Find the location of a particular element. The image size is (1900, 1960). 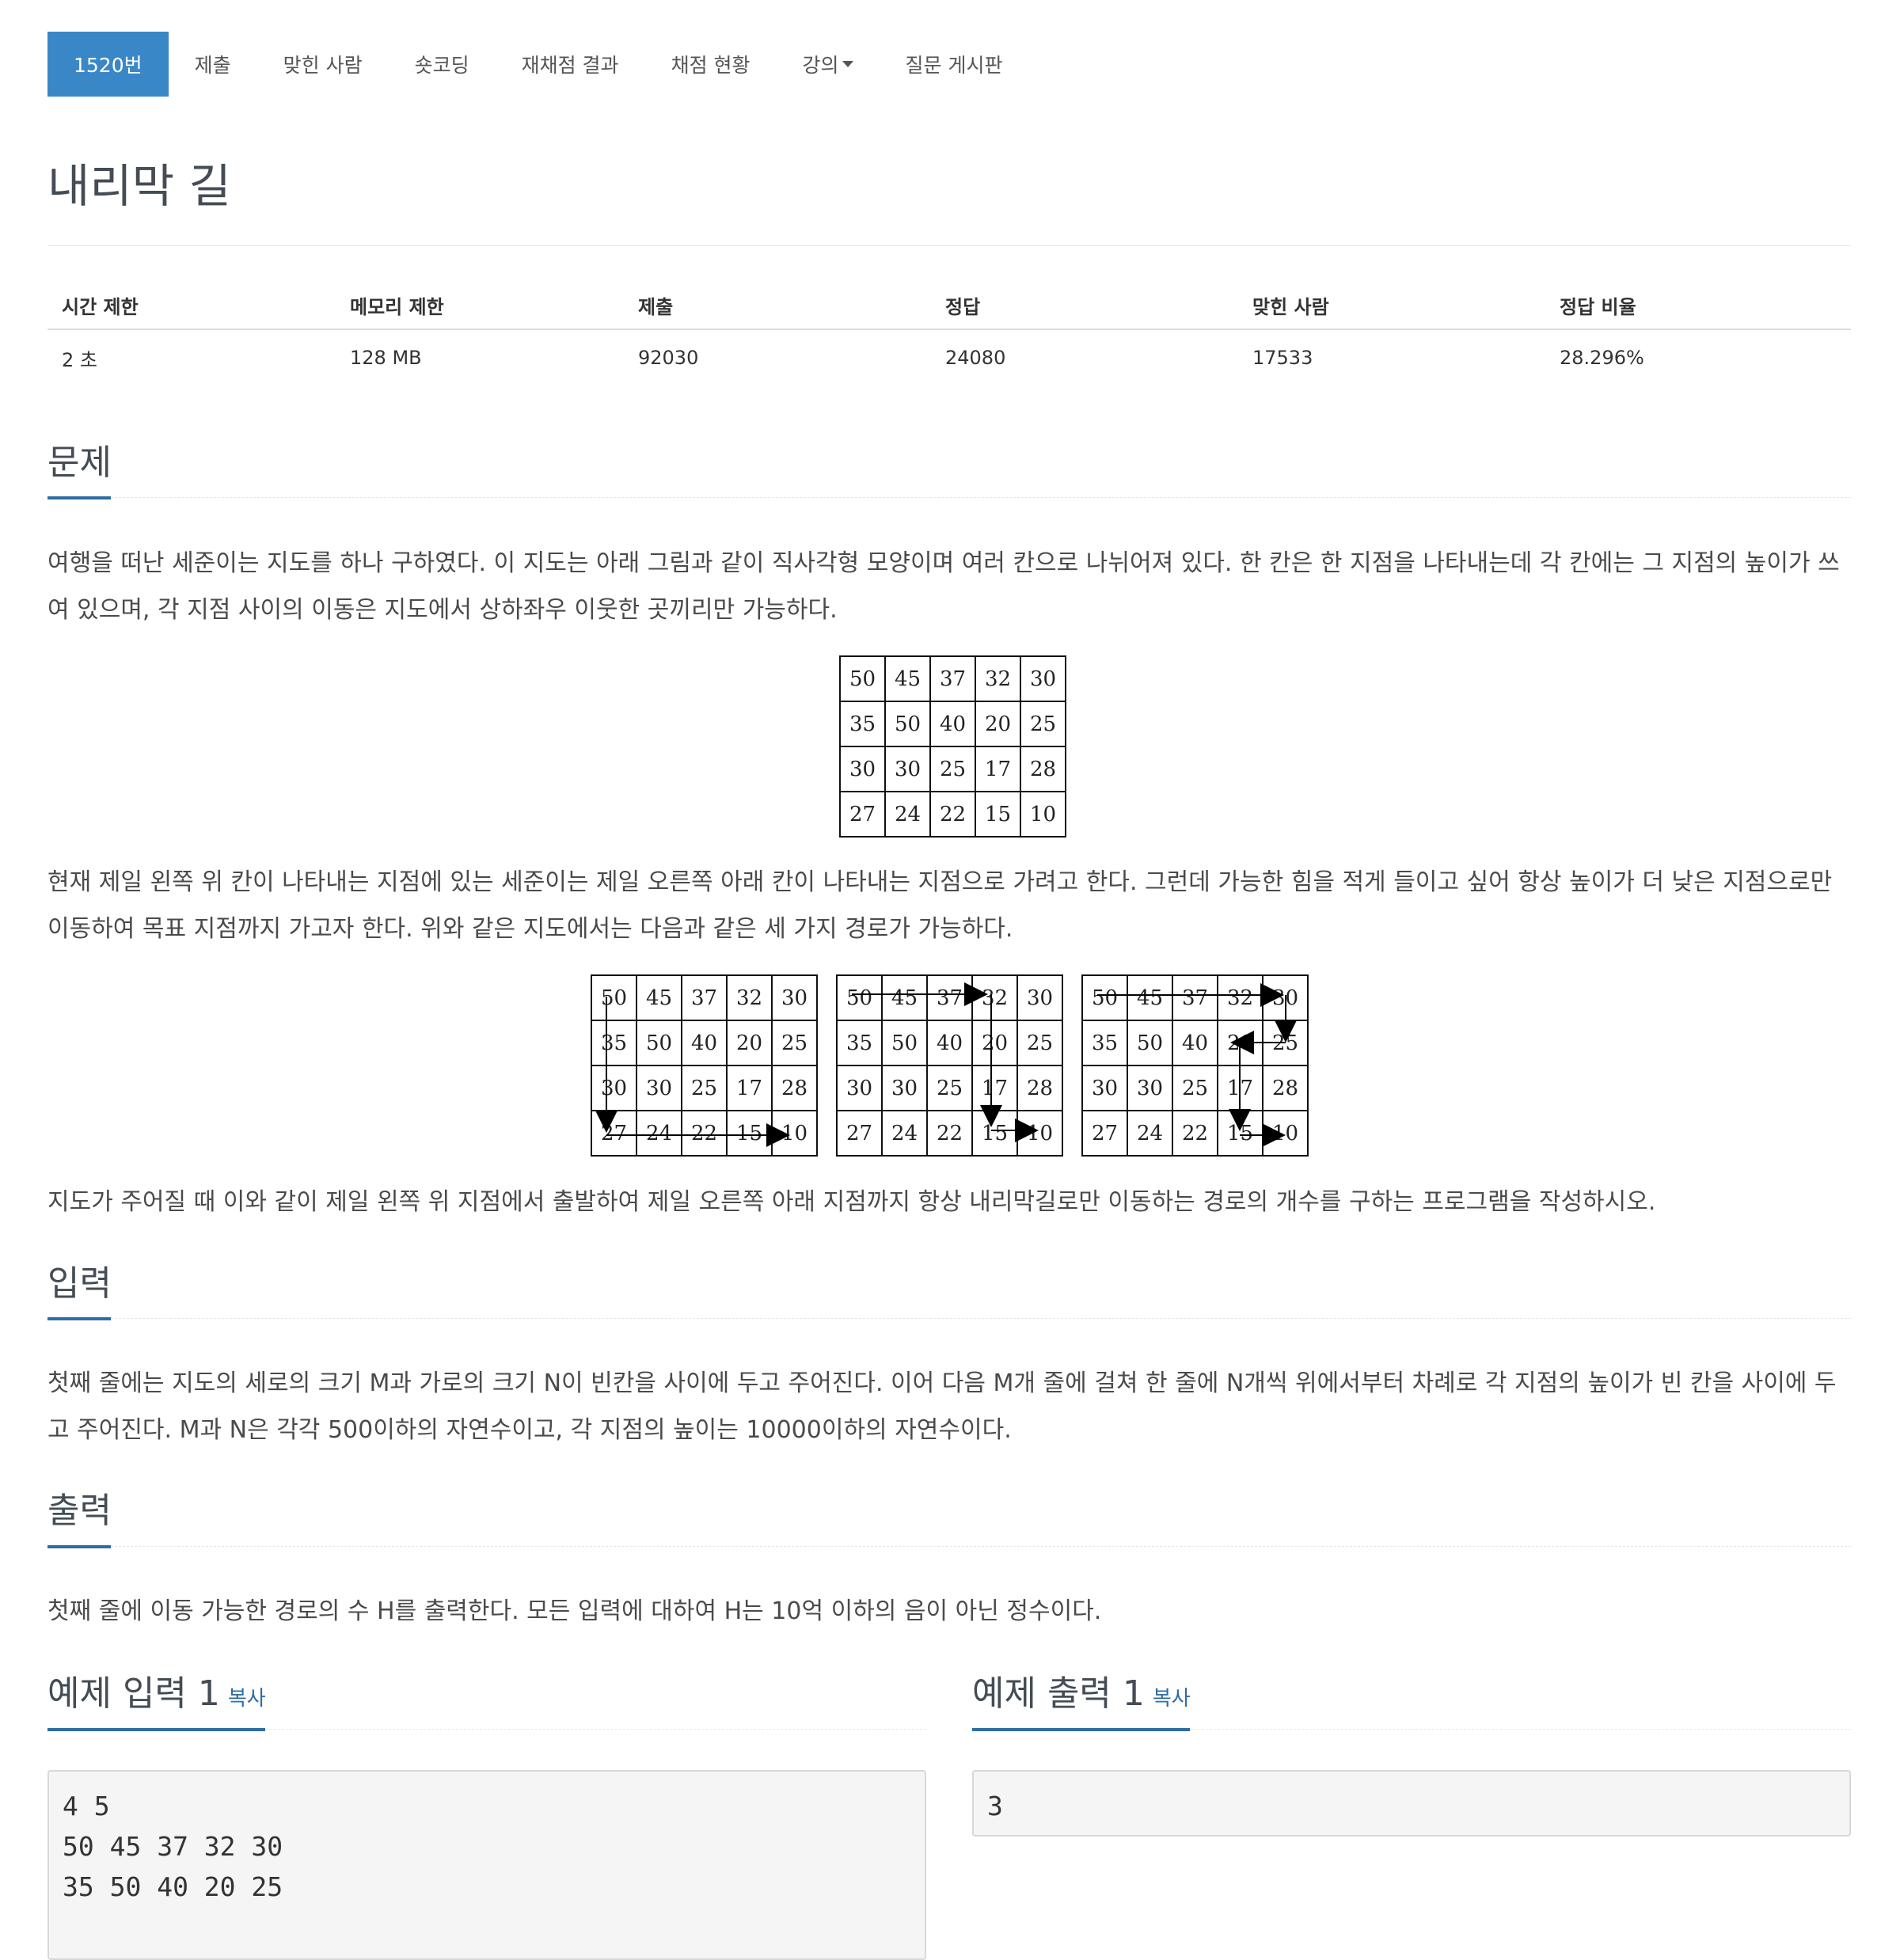

tab-submit: 제출 is located at coordinates (213, 64).